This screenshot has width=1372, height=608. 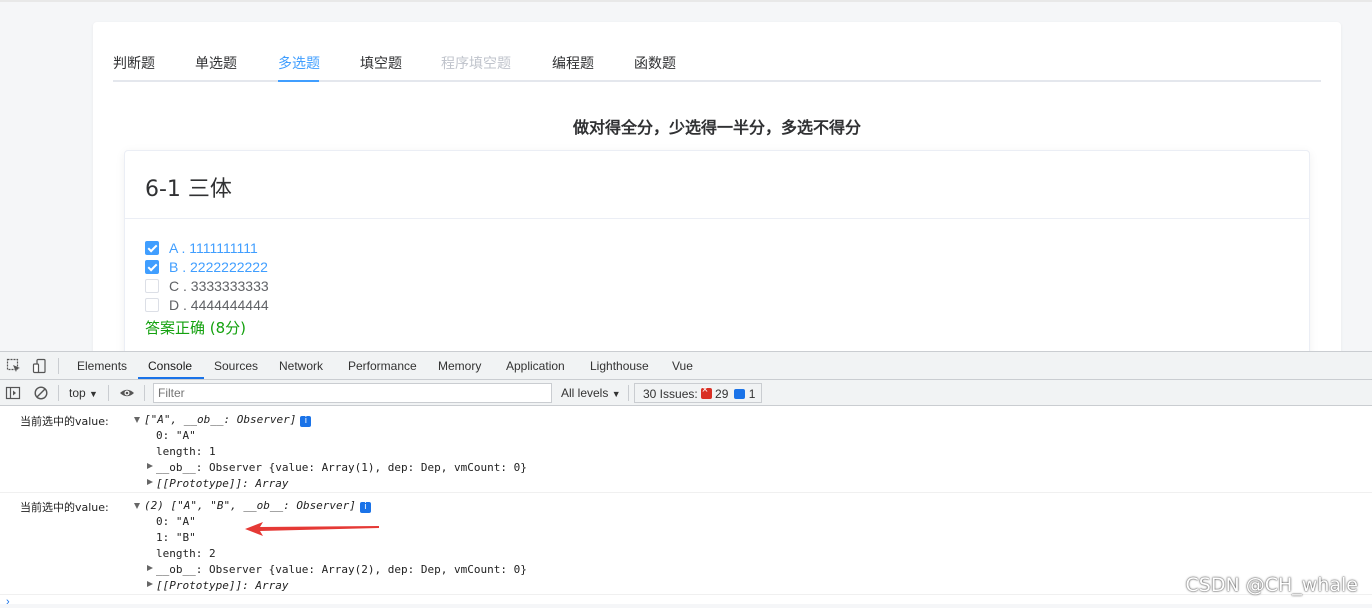 What do you see at coordinates (584, 393) in the screenshot?
I see `log-levels-value: All levels` at bounding box center [584, 393].